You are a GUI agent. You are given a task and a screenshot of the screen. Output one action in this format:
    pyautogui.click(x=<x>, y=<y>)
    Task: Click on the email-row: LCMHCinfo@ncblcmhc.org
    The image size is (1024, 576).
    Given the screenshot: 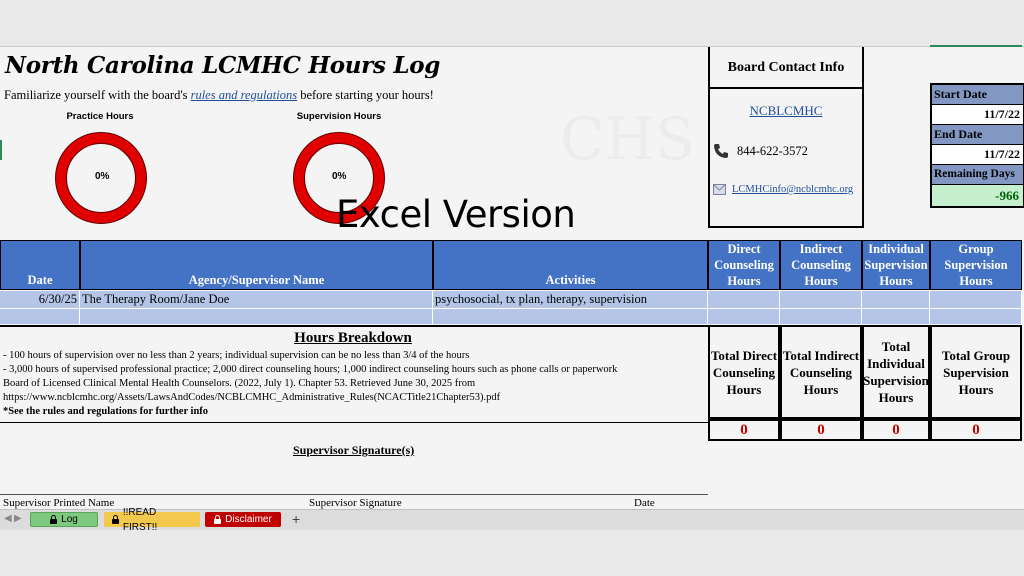 What is the action you would take?
    pyautogui.click(x=783, y=189)
    